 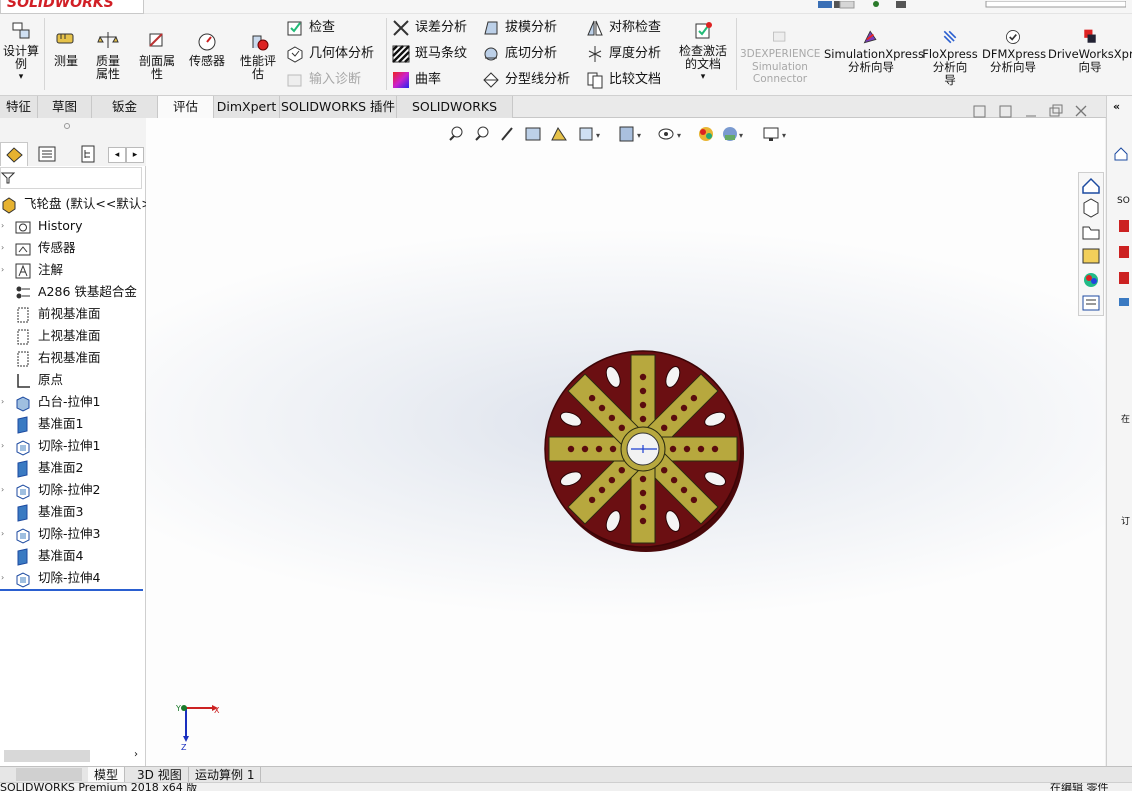 I want to click on tab-evaluate: 评估, so click(x=186, y=107).